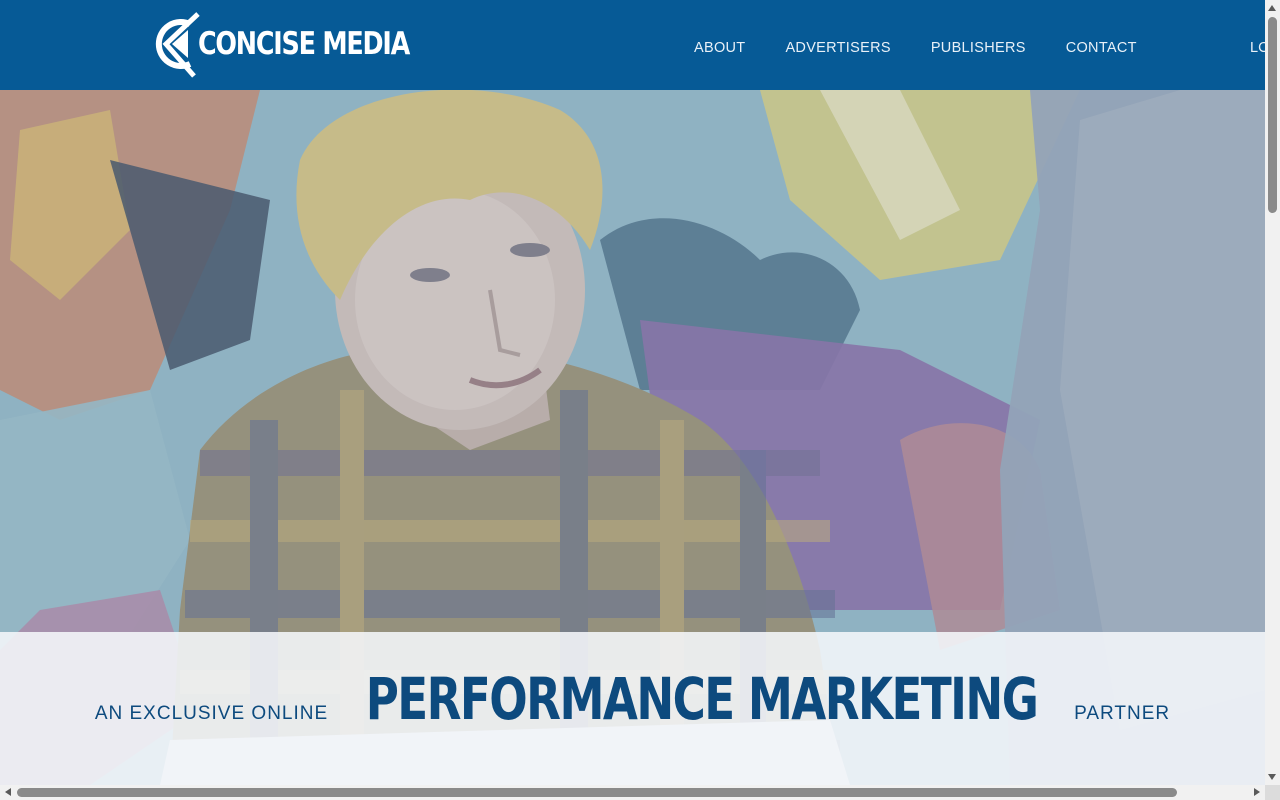 This screenshot has width=1280, height=800. I want to click on scroll-up-arrow-icon, so click(1272, 8).